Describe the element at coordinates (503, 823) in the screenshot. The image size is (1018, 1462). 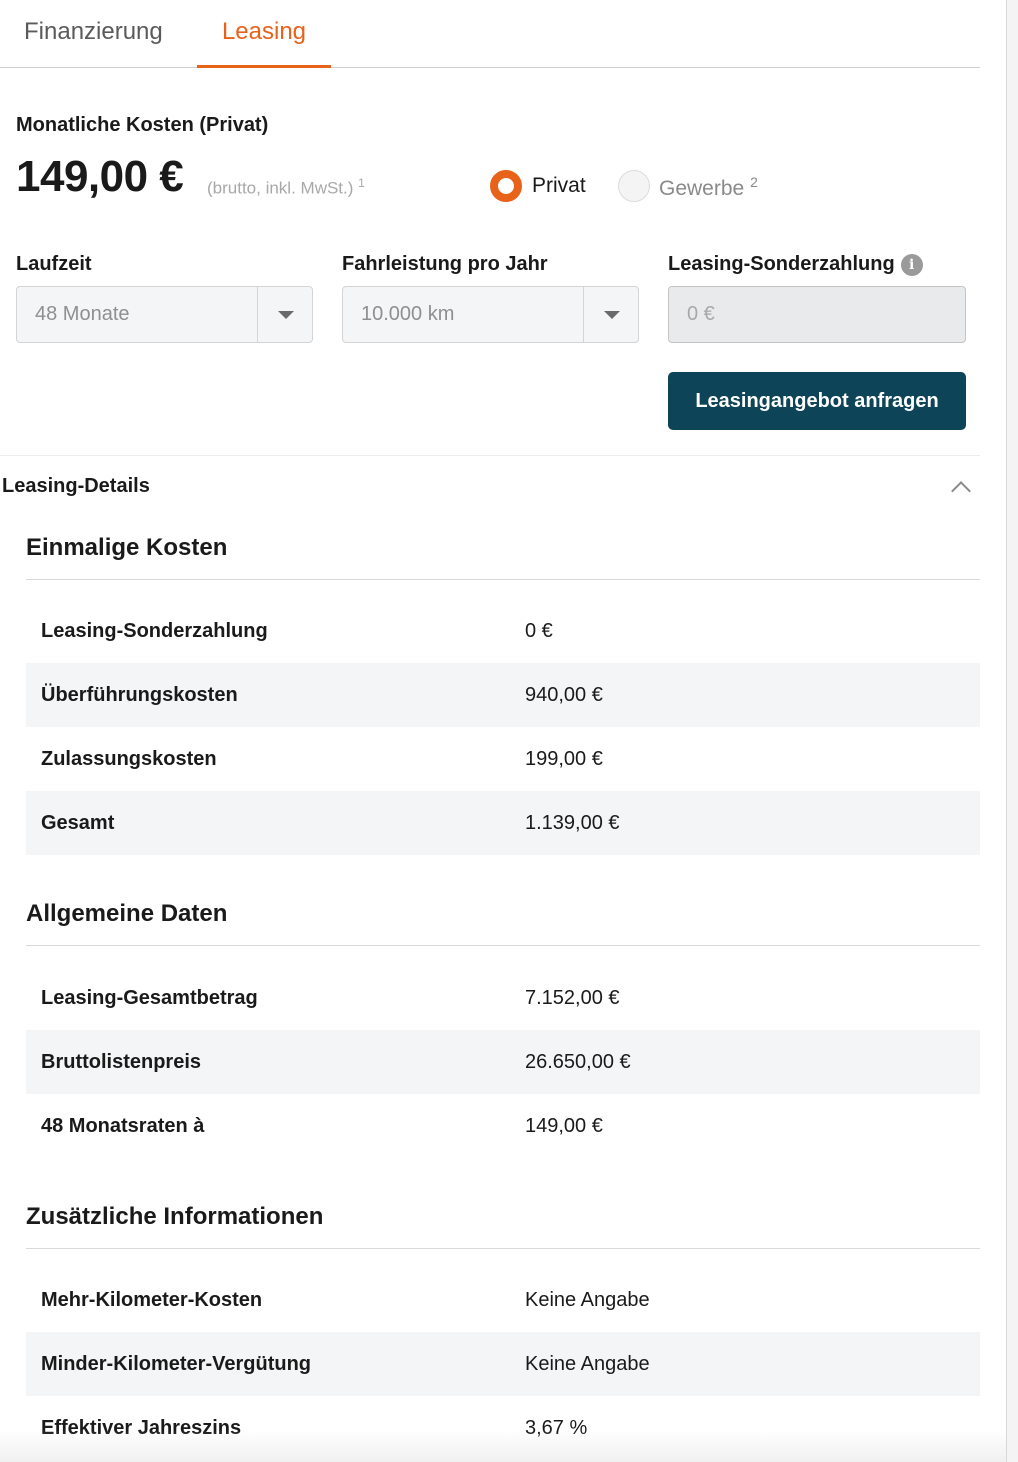
I see `table-row: Gesamt 1.139,00 €` at that location.